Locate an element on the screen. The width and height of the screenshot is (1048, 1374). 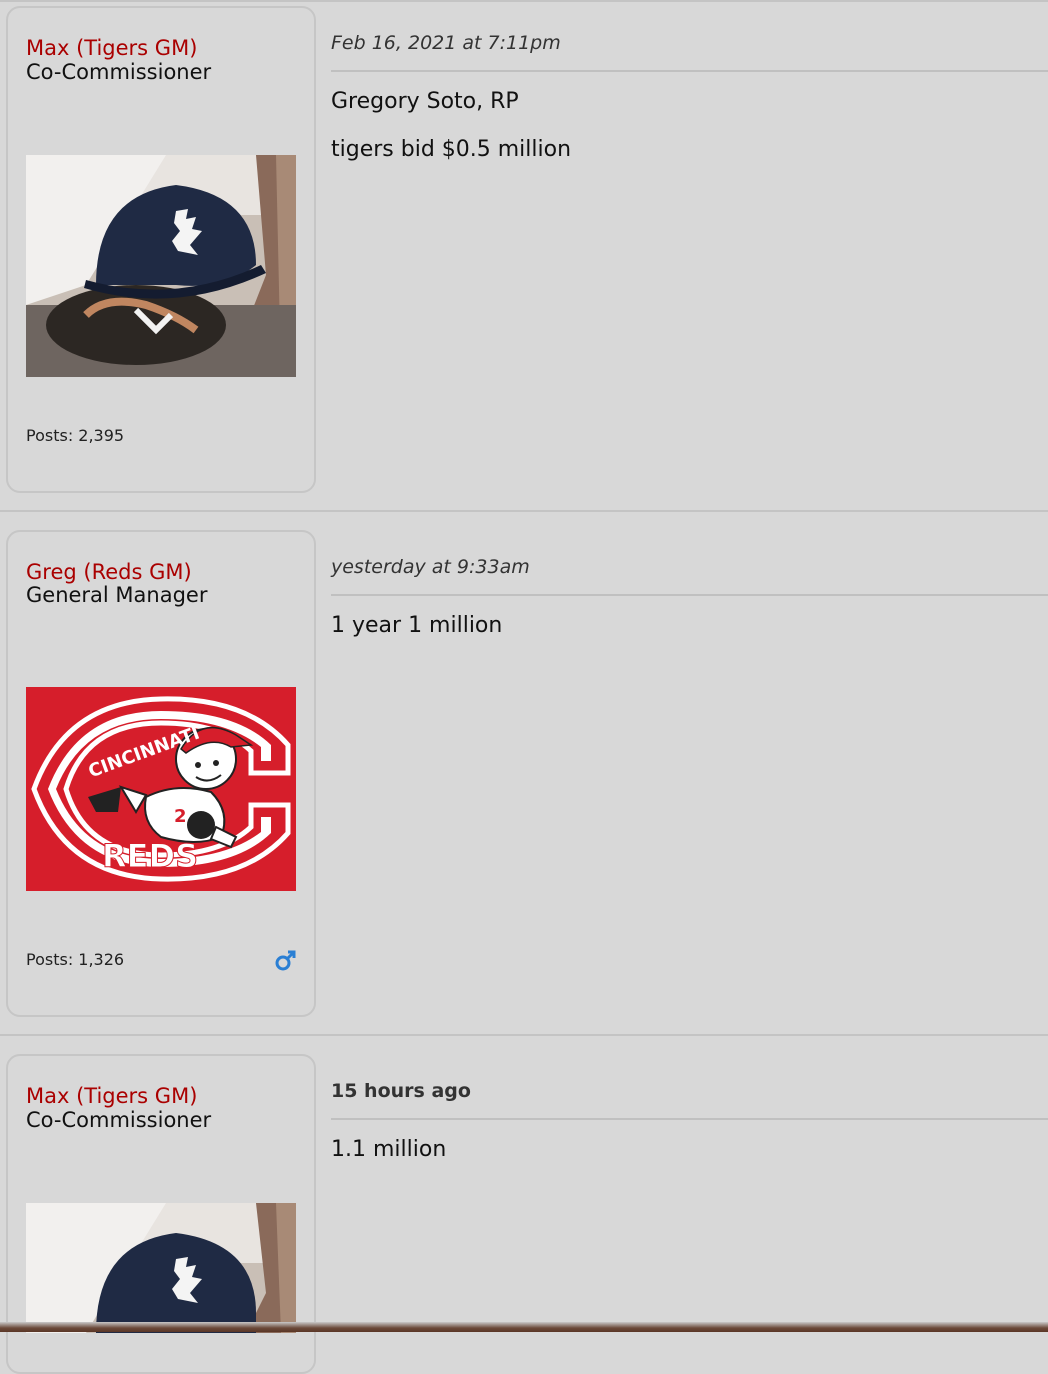
logo-text-bottom: REDS is located at coordinates (150, 856).